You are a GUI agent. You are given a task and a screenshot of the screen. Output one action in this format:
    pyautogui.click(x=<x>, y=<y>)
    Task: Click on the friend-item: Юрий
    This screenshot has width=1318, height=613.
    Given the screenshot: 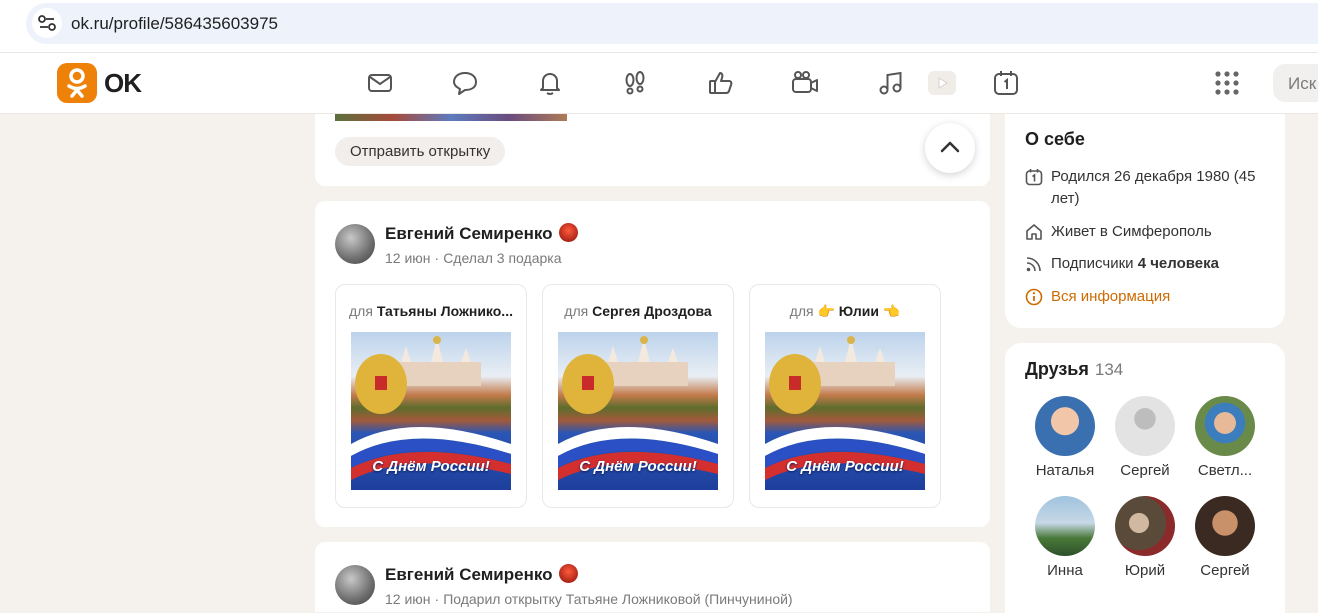 What is the action you would take?
    pyautogui.click(x=1145, y=537)
    